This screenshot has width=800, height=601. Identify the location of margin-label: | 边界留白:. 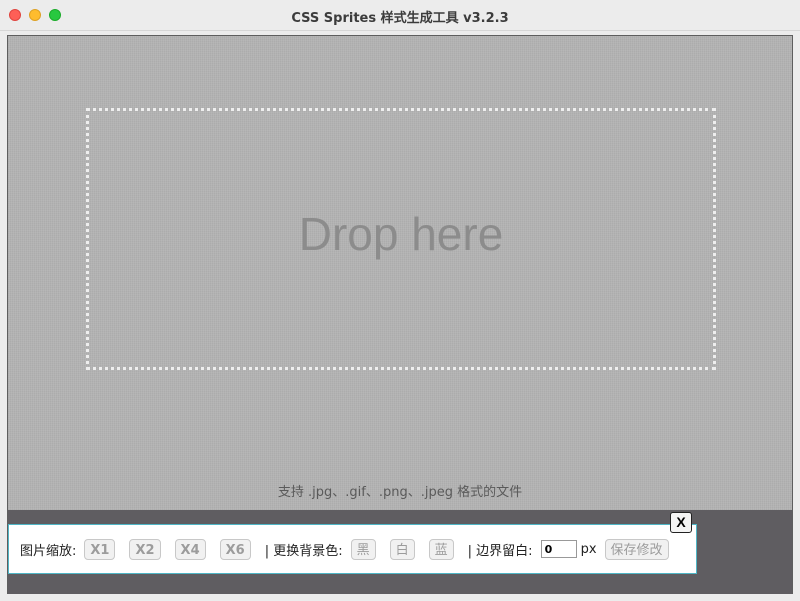
(500, 551).